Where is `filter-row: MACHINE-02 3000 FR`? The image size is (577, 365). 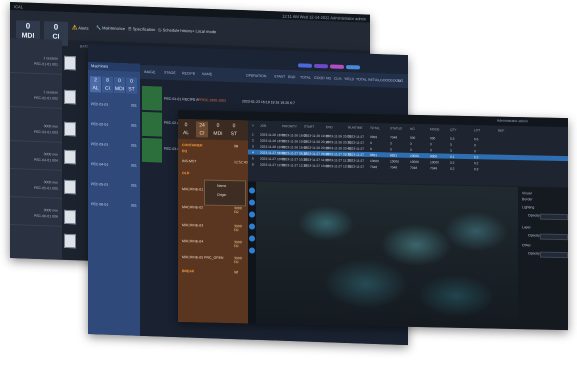
filter-row: MACHINE-02 3000 FR is located at coordinates (212, 209).